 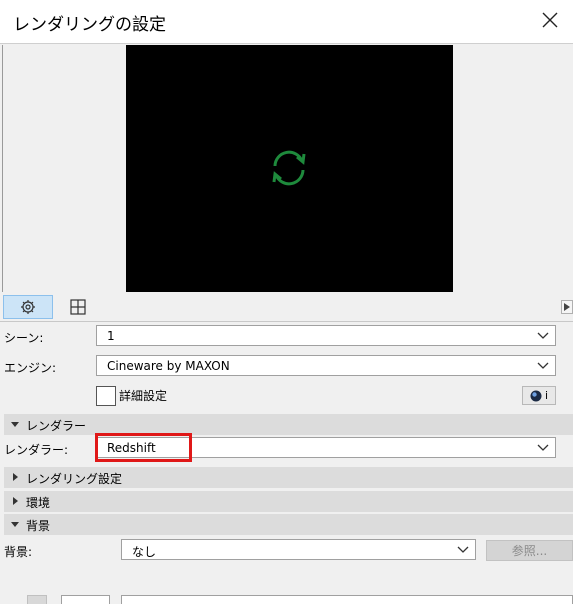 What do you see at coordinates (111, 336) in the screenshot?
I see `scene-value: 1` at bounding box center [111, 336].